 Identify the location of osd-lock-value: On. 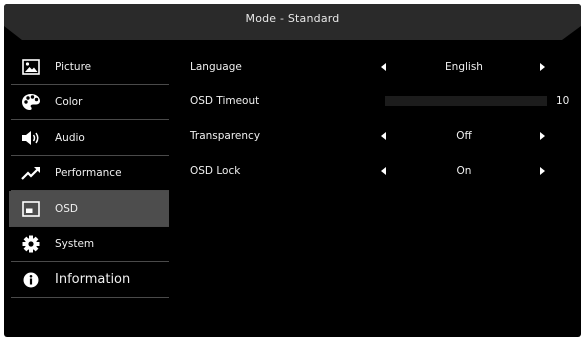
(464, 171).